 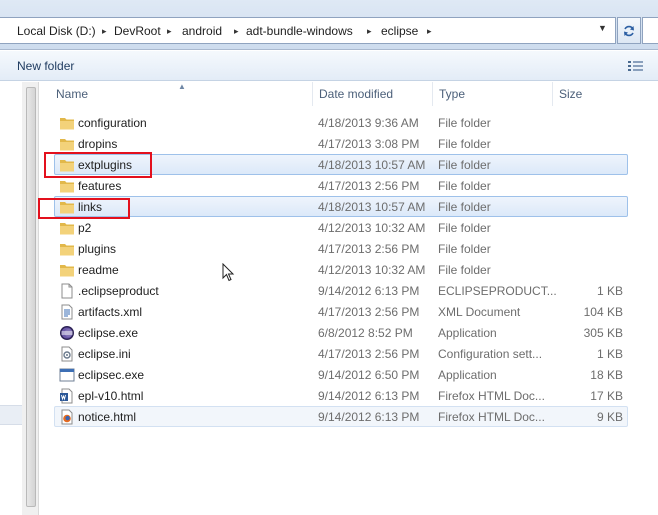 What do you see at coordinates (228, 272) in the screenshot?
I see `mouse-cursor-icon` at bounding box center [228, 272].